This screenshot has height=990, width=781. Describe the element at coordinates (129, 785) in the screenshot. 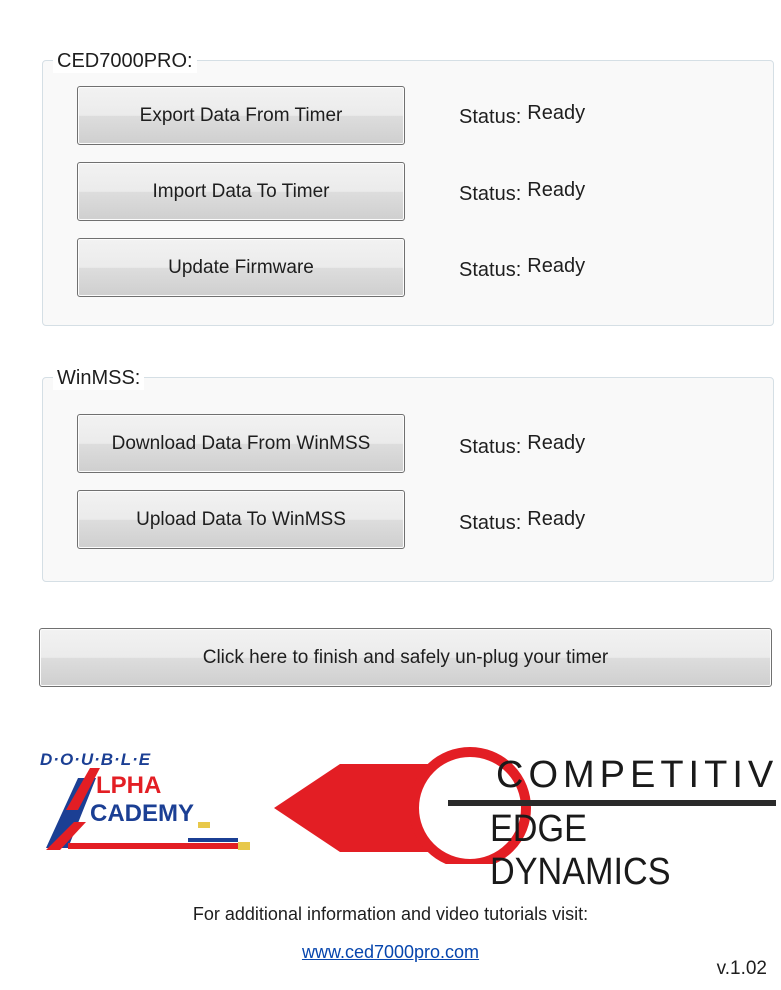

I see `alpha-logo-line1: LPHA` at that location.